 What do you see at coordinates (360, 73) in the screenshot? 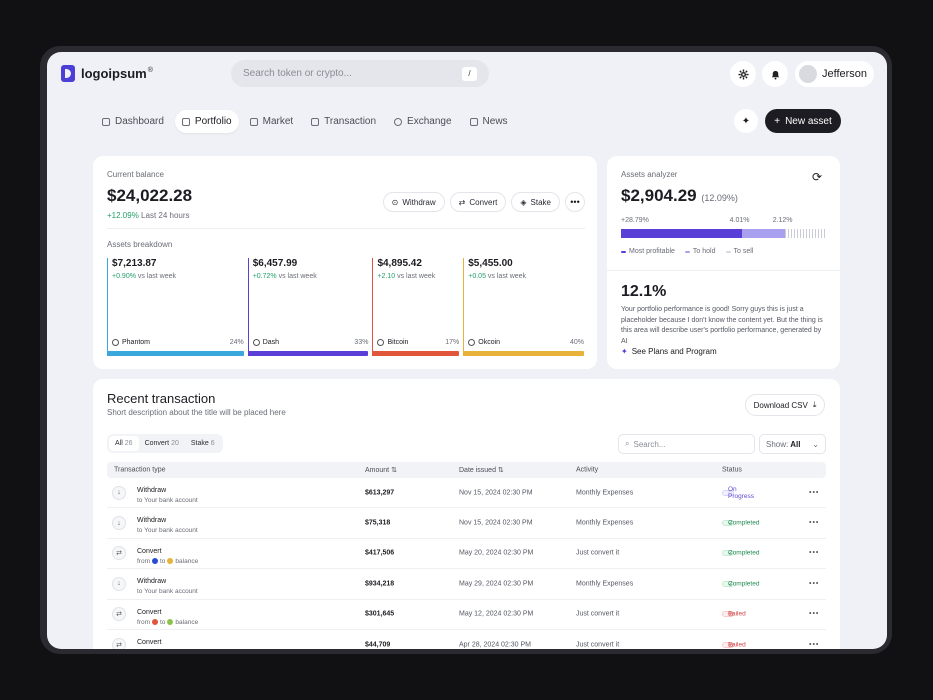
I see `global-search: Search token or crypto... /` at bounding box center [360, 73].